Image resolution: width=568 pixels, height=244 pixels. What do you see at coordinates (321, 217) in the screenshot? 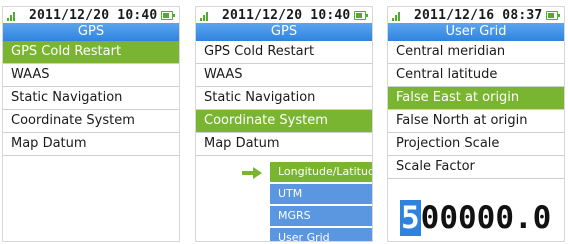
I see `submenu-item-mgrs: MGRS` at bounding box center [321, 217].